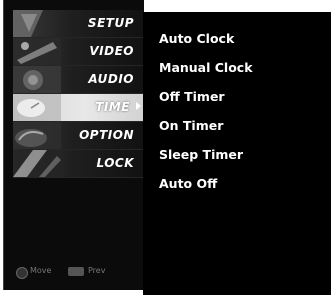 The height and width of the screenshot is (295, 335). I want to click on submenu-item-off-timer: Off Timer, so click(192, 96).